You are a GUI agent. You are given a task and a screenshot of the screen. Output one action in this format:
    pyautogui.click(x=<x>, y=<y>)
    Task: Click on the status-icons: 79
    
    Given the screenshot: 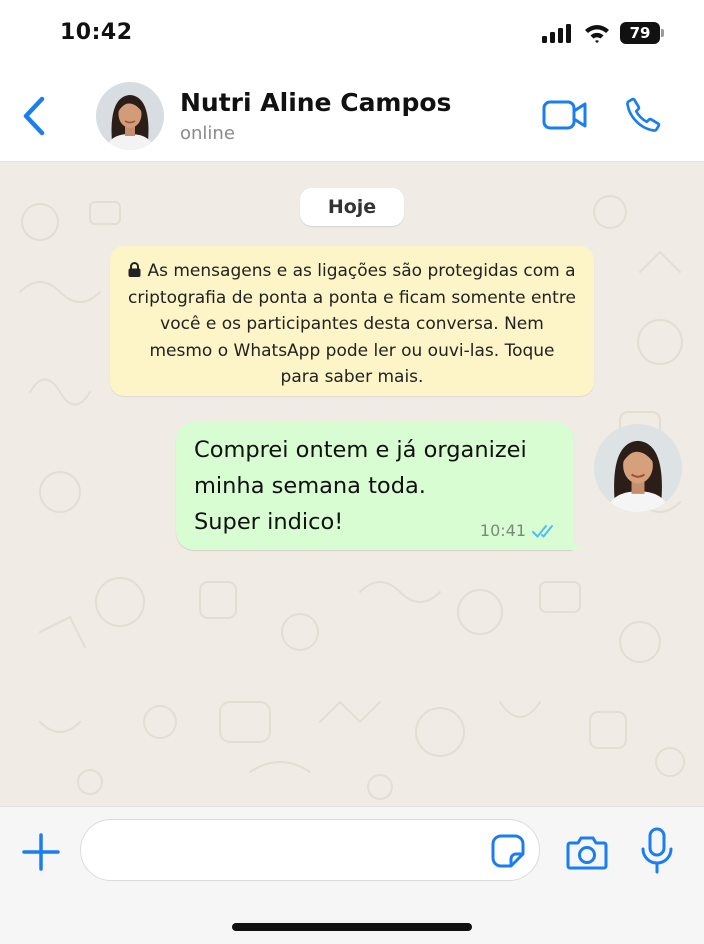 What is the action you would take?
    pyautogui.click(x=603, y=33)
    